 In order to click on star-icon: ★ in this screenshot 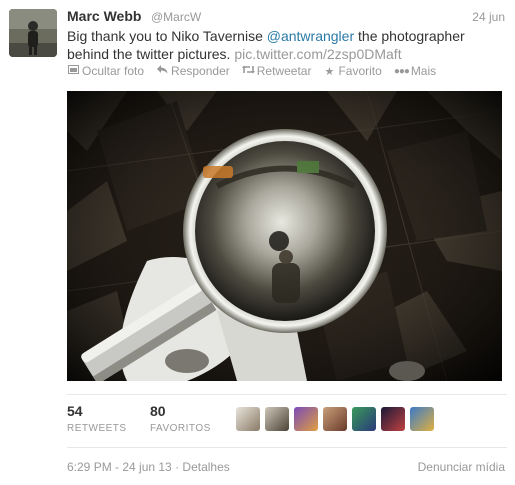, I will do `click(329, 71)`.